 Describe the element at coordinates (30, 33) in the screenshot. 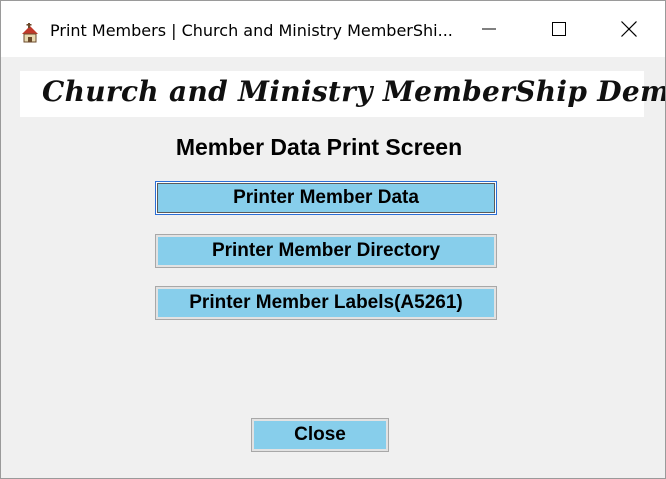

I see `app-icon` at that location.